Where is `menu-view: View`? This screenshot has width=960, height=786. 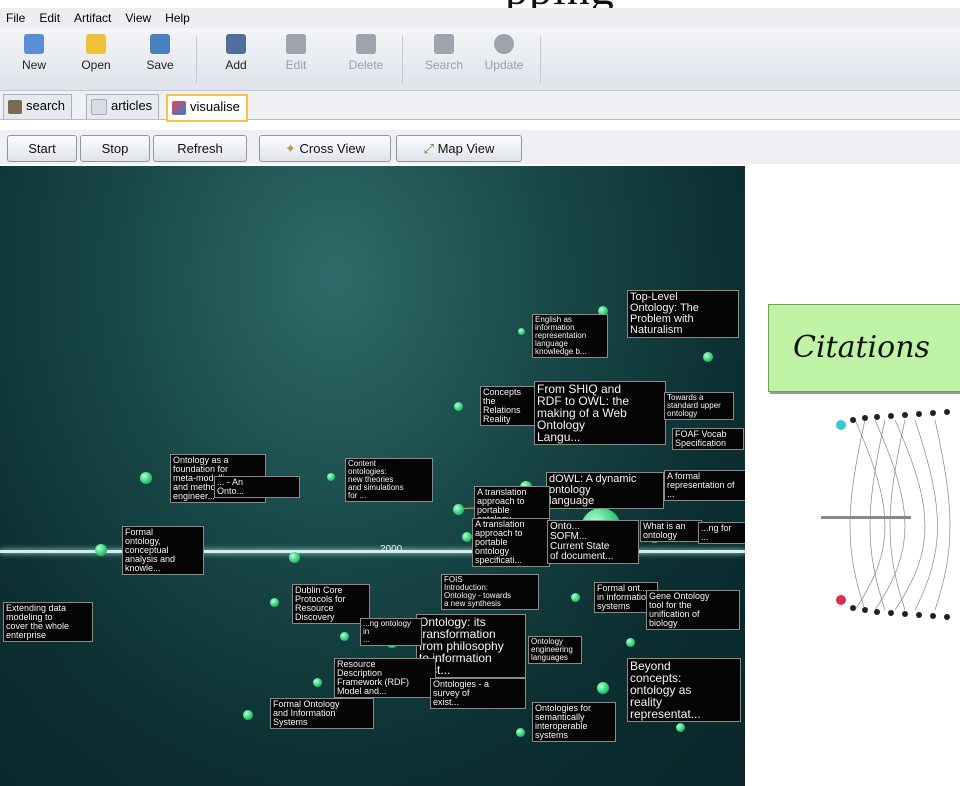 menu-view: View is located at coordinates (138, 18).